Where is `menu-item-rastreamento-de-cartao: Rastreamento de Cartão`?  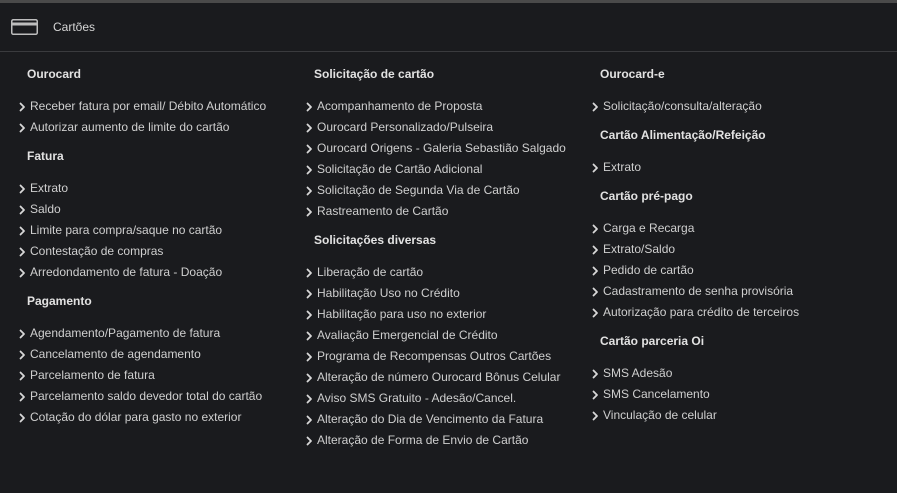
menu-item-rastreamento-de-cartao: Rastreamento de Cartão is located at coordinates (447, 210).